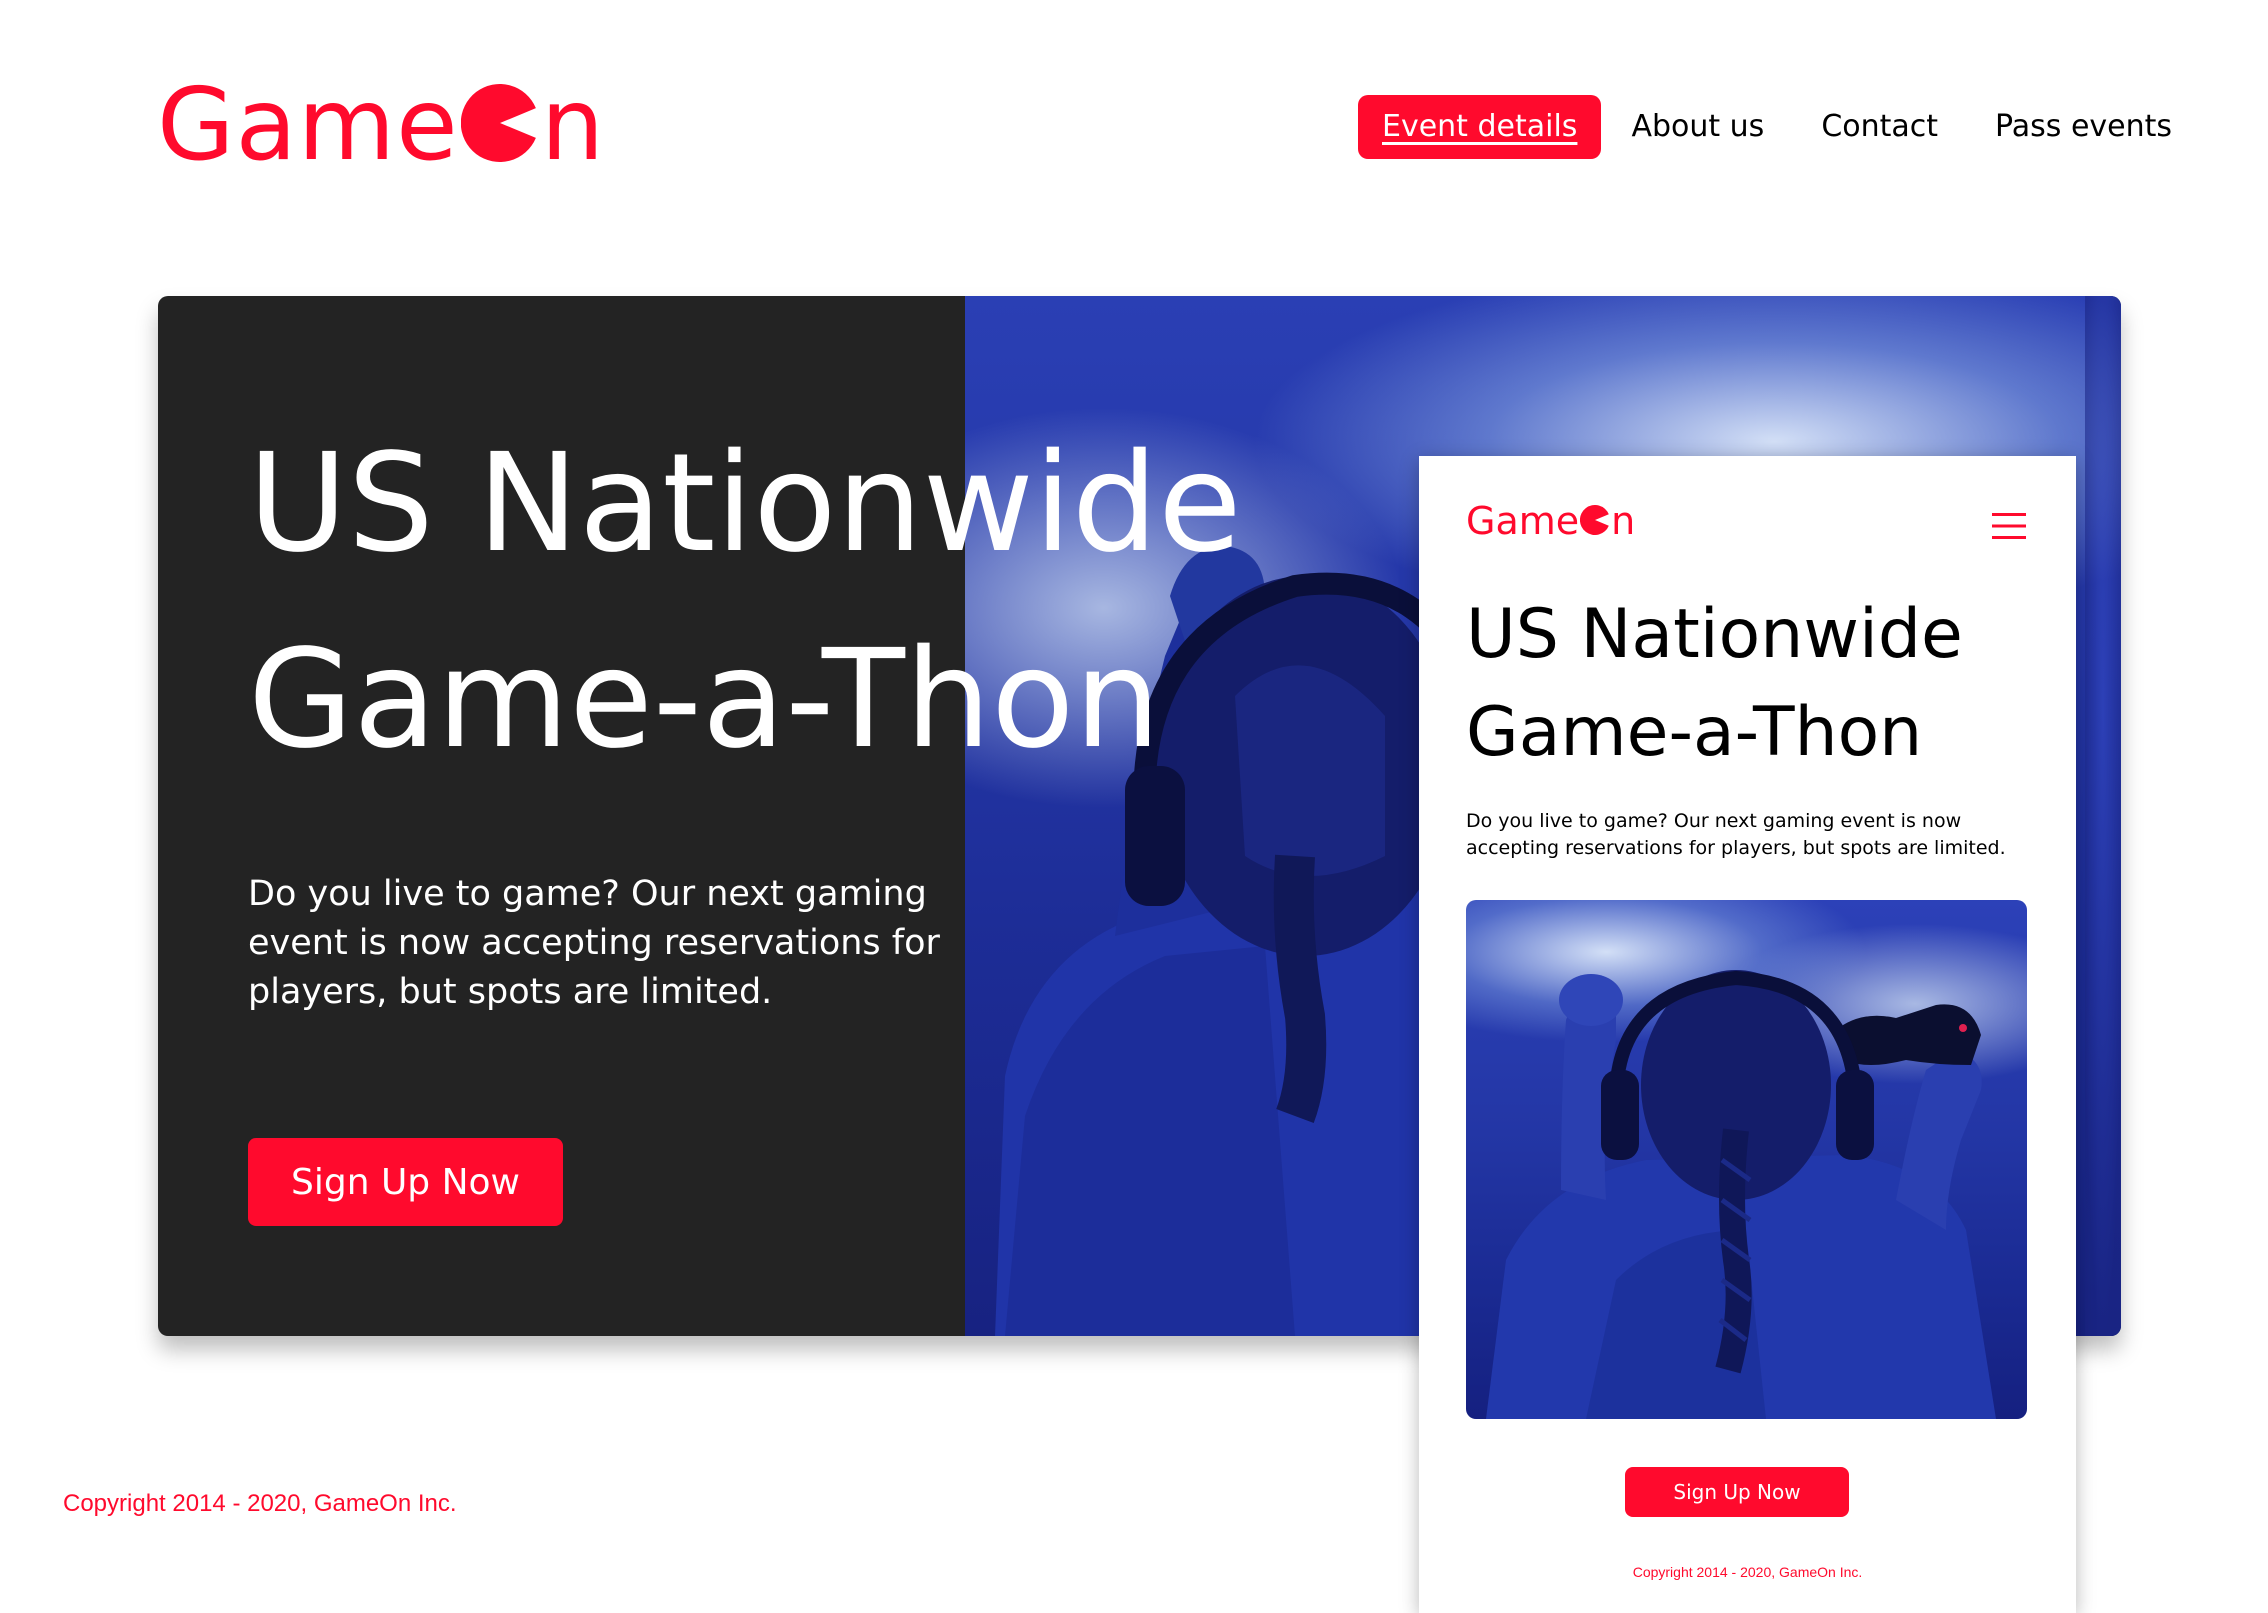  I want to click on mobile-footer-copyright: Copyright 2014 - 2020, GameOn Inc., so click(1747, 1572).